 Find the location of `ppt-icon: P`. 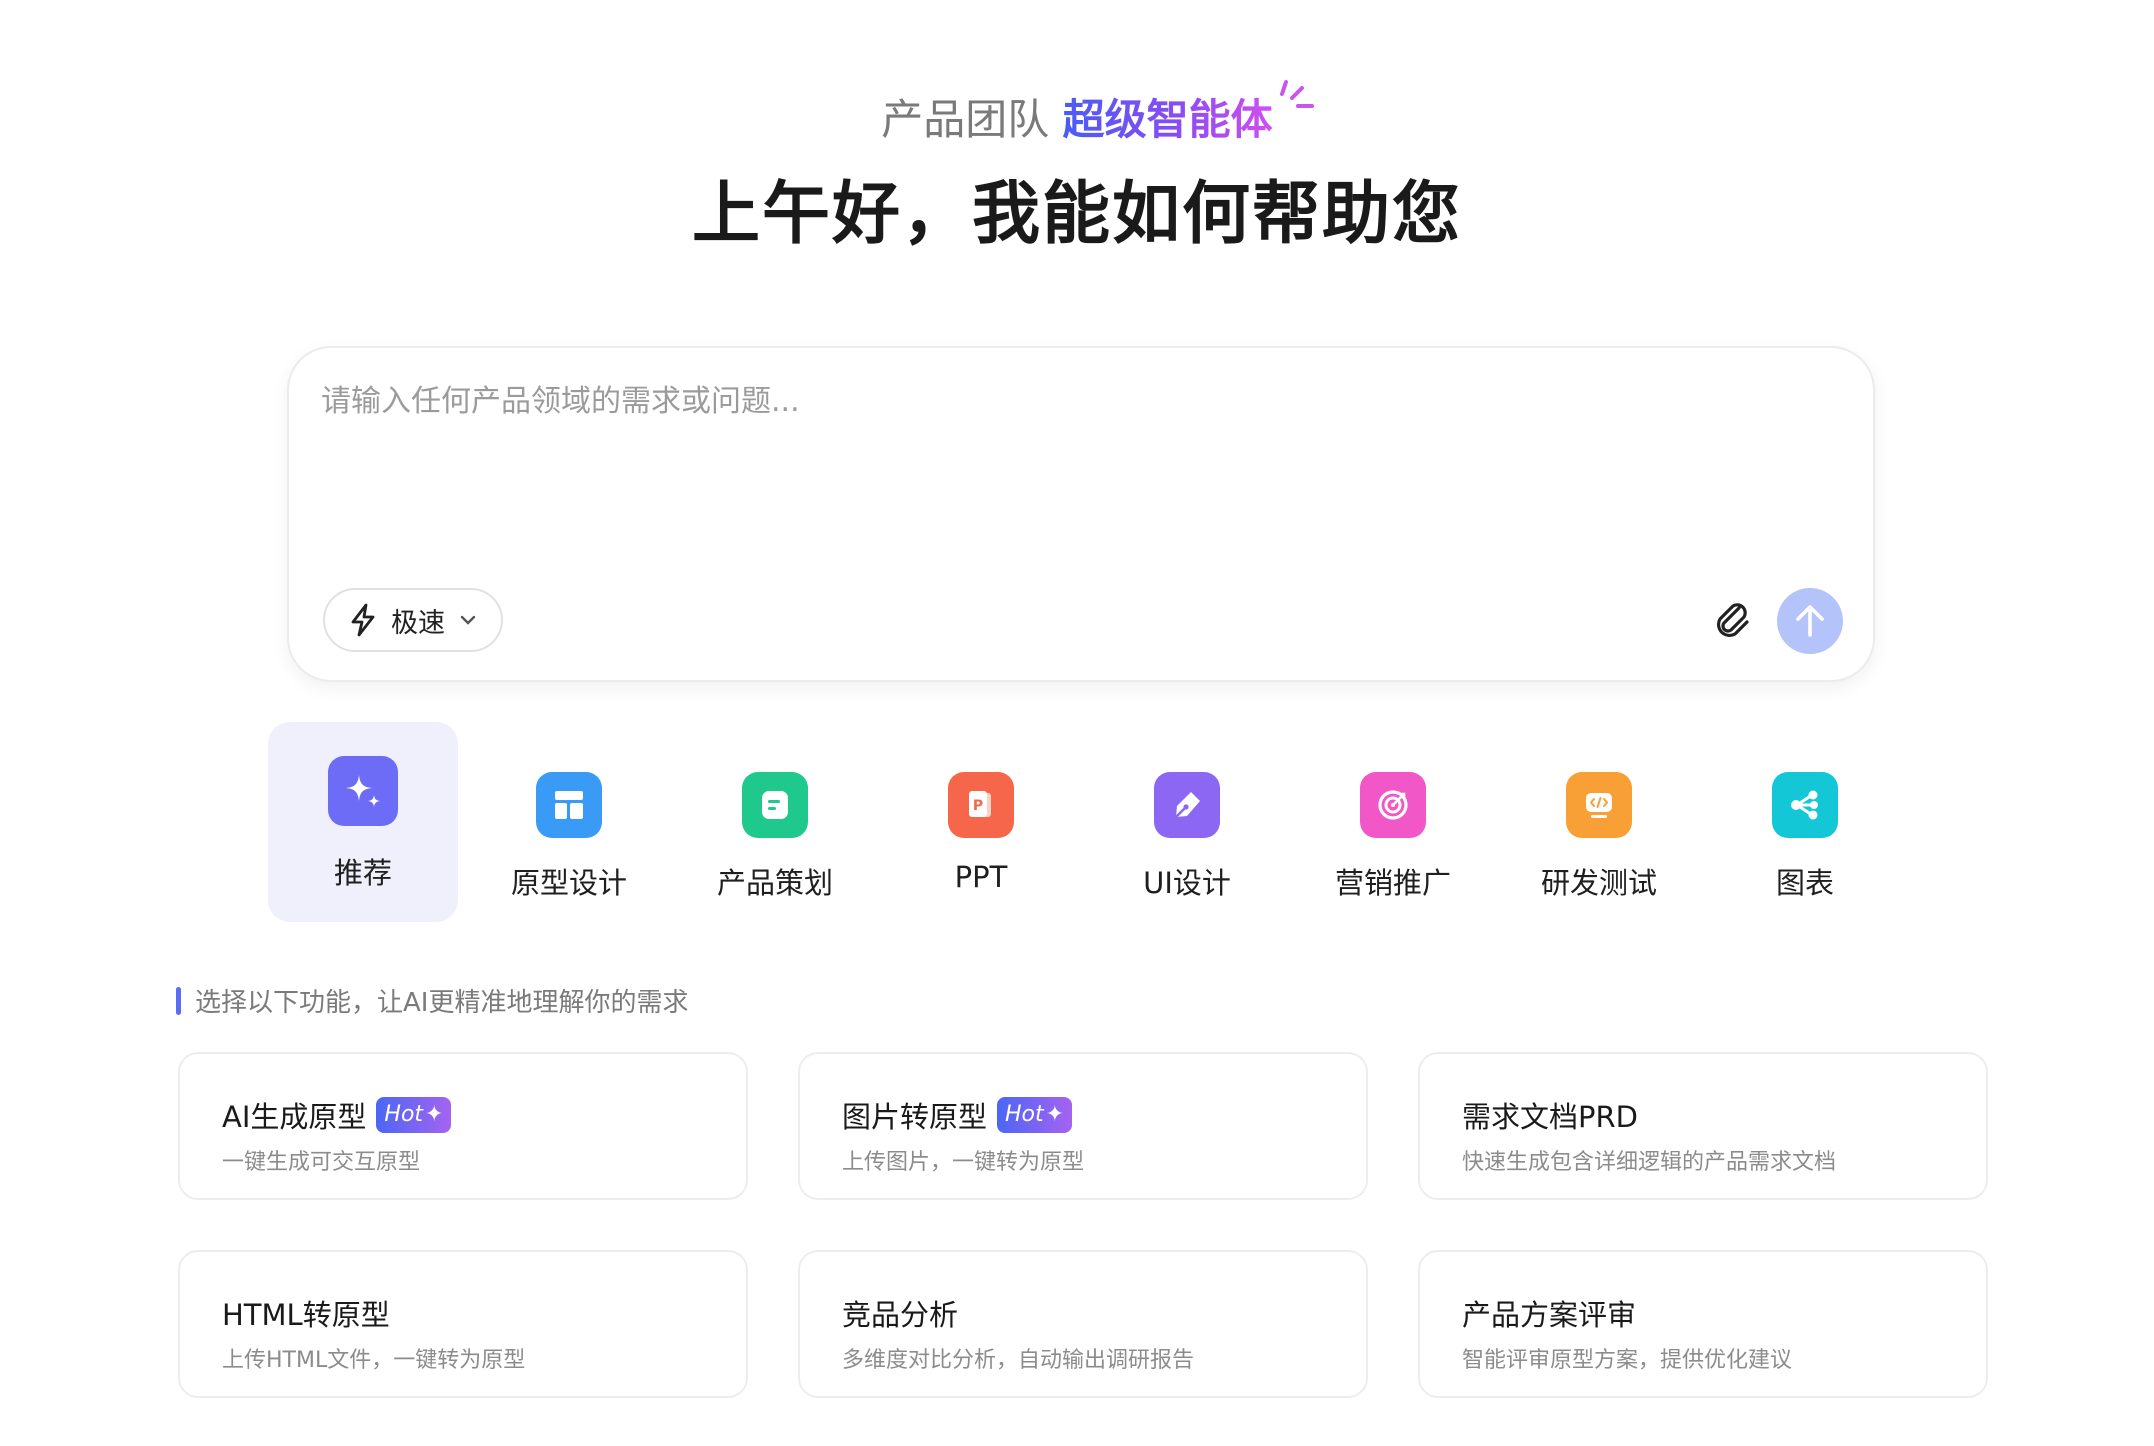

ppt-icon: P is located at coordinates (981, 805).